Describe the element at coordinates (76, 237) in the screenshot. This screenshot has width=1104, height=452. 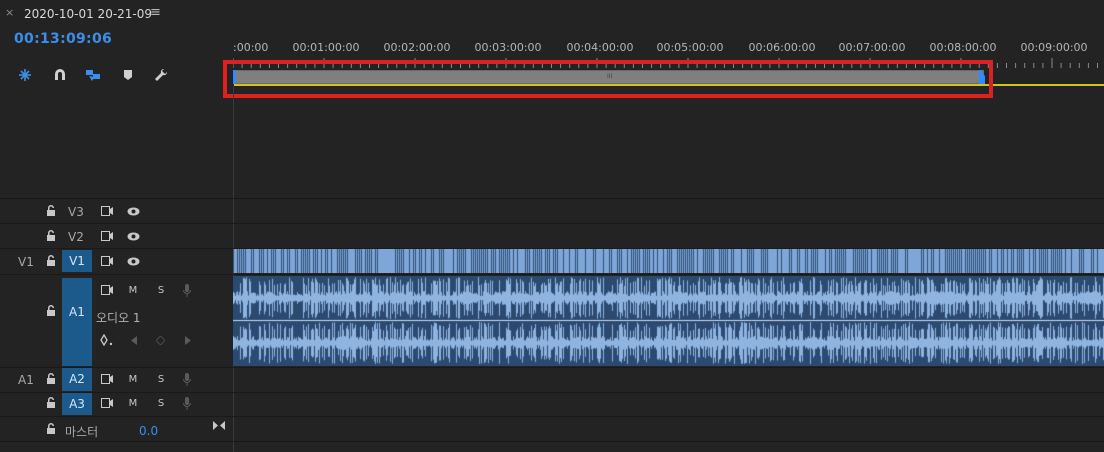
I see `track-name-v2: V2` at that location.